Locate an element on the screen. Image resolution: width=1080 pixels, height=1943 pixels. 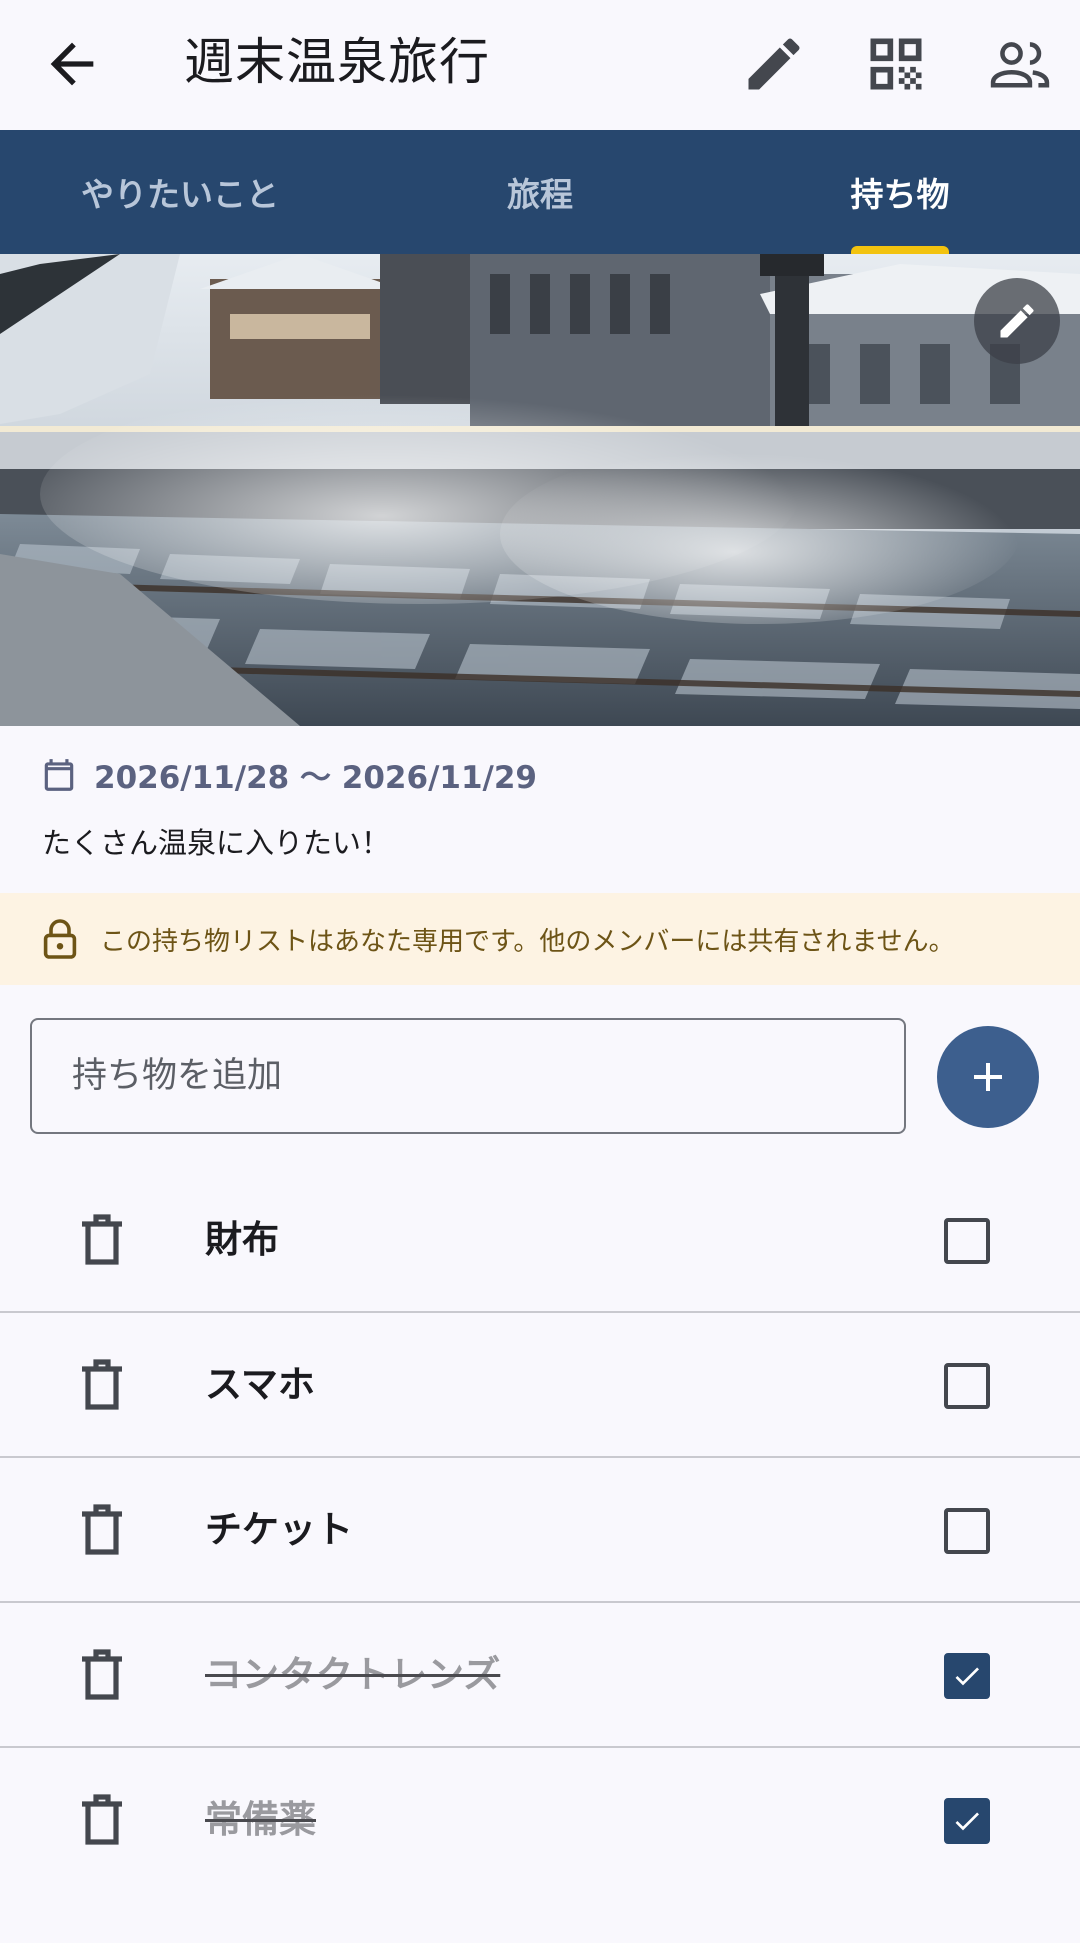
tab-packing-list: 持ち物 is located at coordinates (900, 192).